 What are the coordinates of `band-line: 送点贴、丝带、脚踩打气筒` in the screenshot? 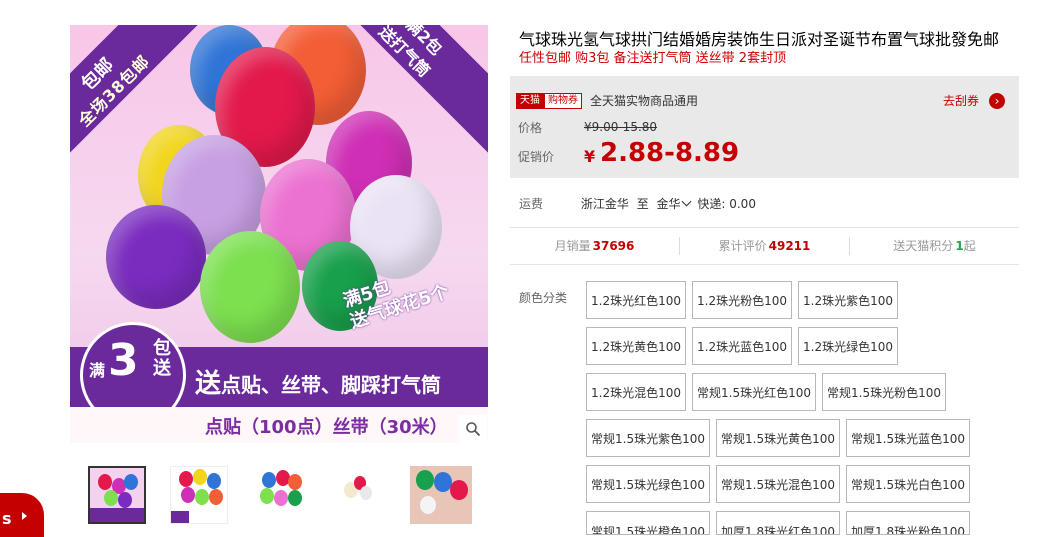 It's located at (318, 381).